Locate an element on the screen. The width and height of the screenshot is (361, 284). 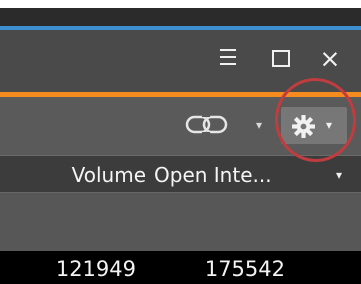
window-top-gap is located at coordinates (180, 4).